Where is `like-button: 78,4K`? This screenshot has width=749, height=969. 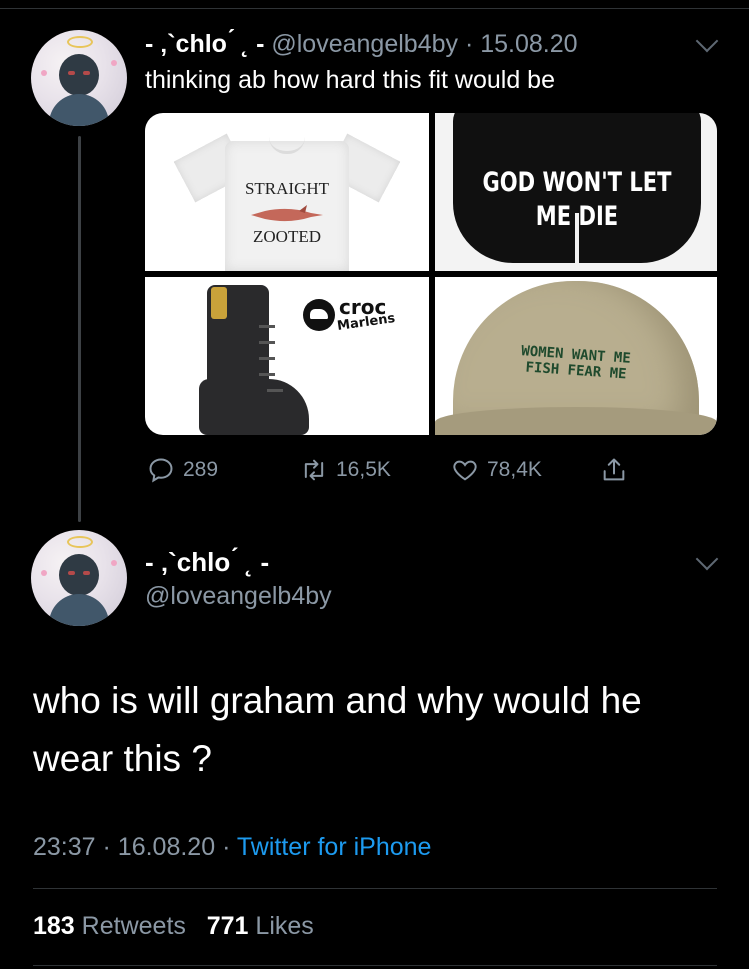
like-button: 78,4K is located at coordinates (496, 470).